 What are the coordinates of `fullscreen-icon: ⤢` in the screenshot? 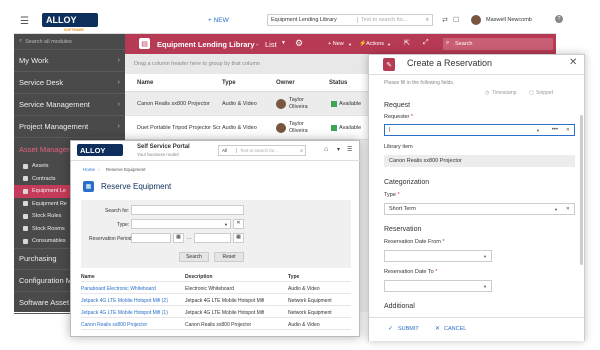 It's located at (426, 43).